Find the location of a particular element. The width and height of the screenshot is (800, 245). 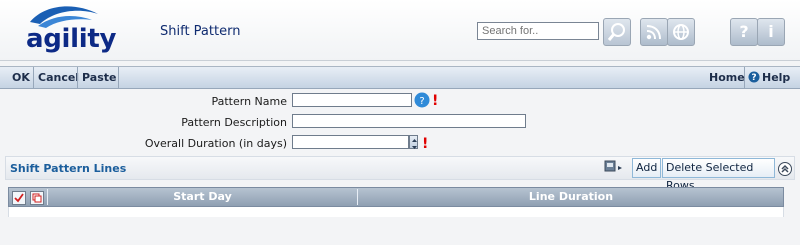

search-button is located at coordinates (617, 32).